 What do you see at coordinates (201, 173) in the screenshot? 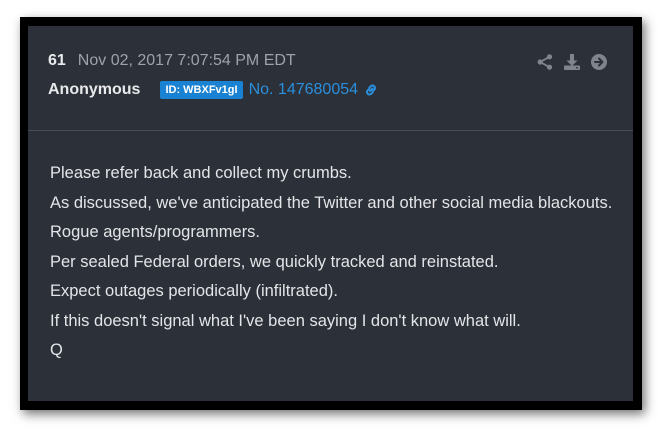
I see `post-line: Please refer back and collect my crumbs.` at bounding box center [201, 173].